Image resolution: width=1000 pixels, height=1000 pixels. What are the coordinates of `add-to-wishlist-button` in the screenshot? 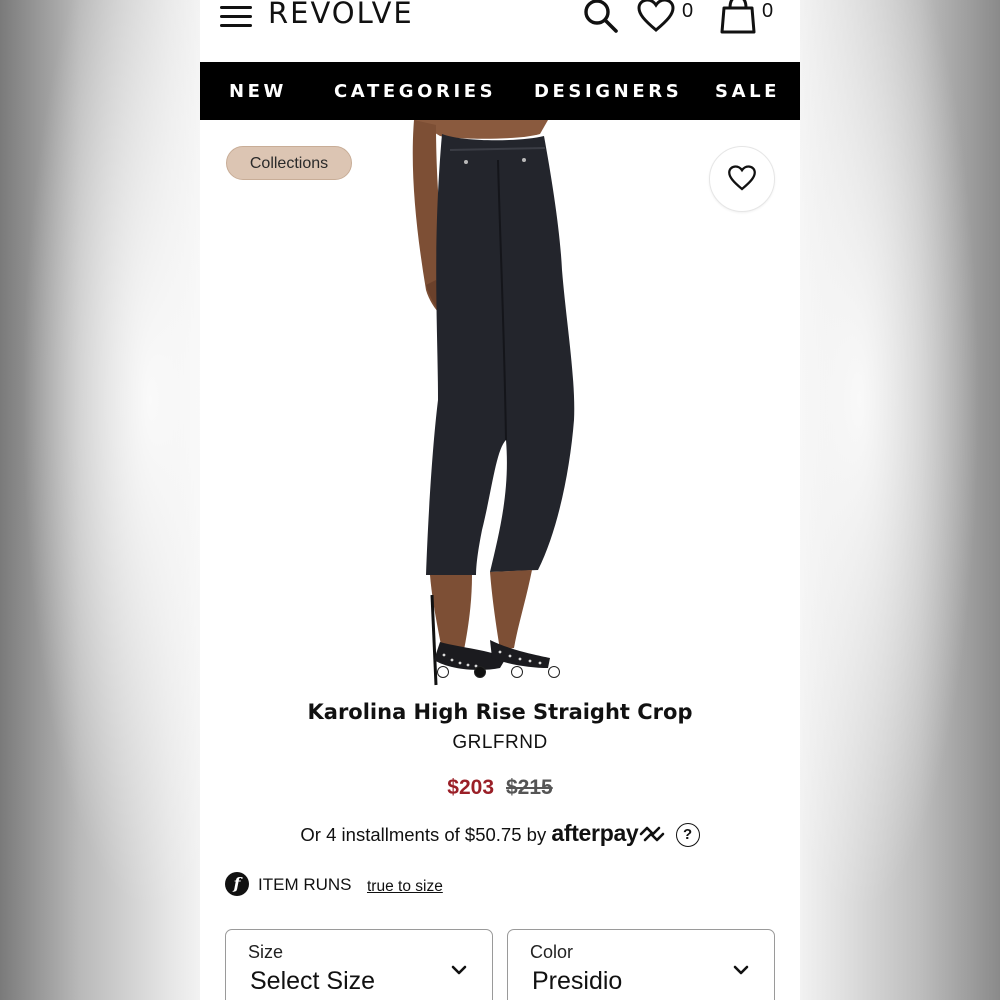 It's located at (742, 179).